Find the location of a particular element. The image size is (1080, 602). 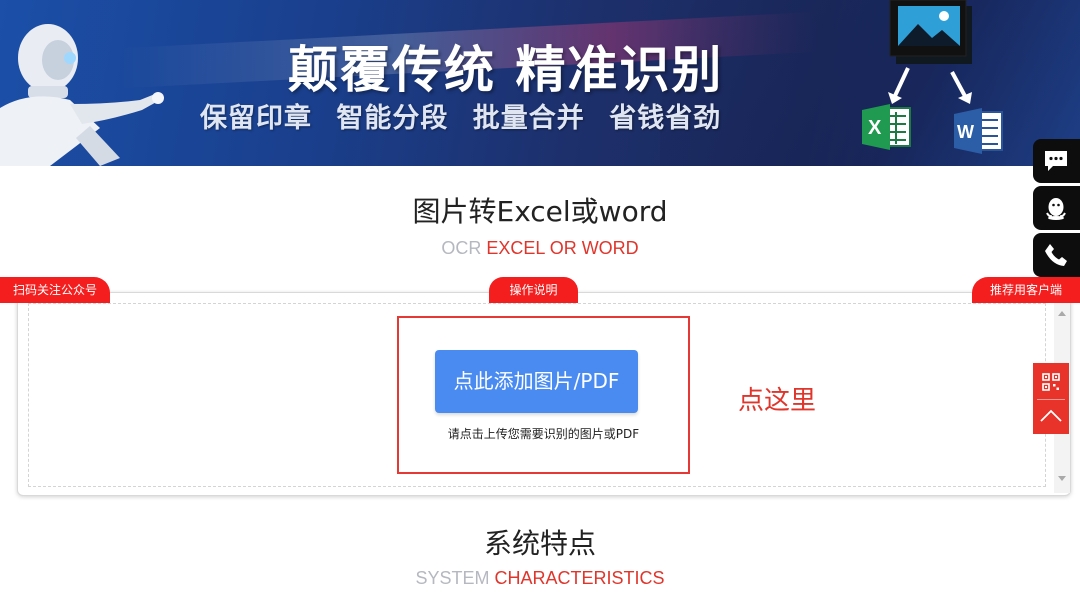

recommend-client-tab: 推荐用客户端 is located at coordinates (1026, 290).